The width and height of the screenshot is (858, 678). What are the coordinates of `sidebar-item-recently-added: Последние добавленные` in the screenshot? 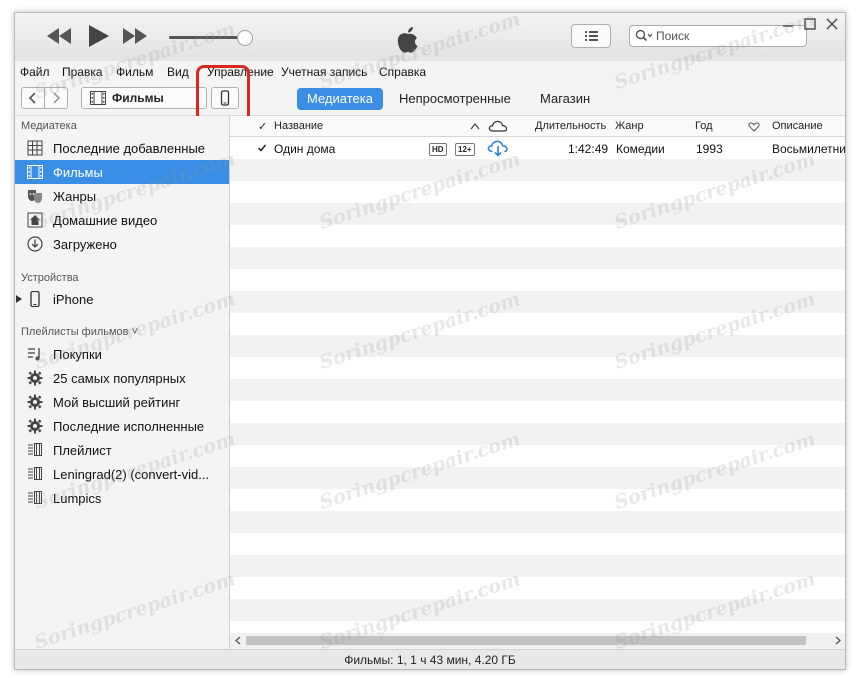 It's located at (122, 148).